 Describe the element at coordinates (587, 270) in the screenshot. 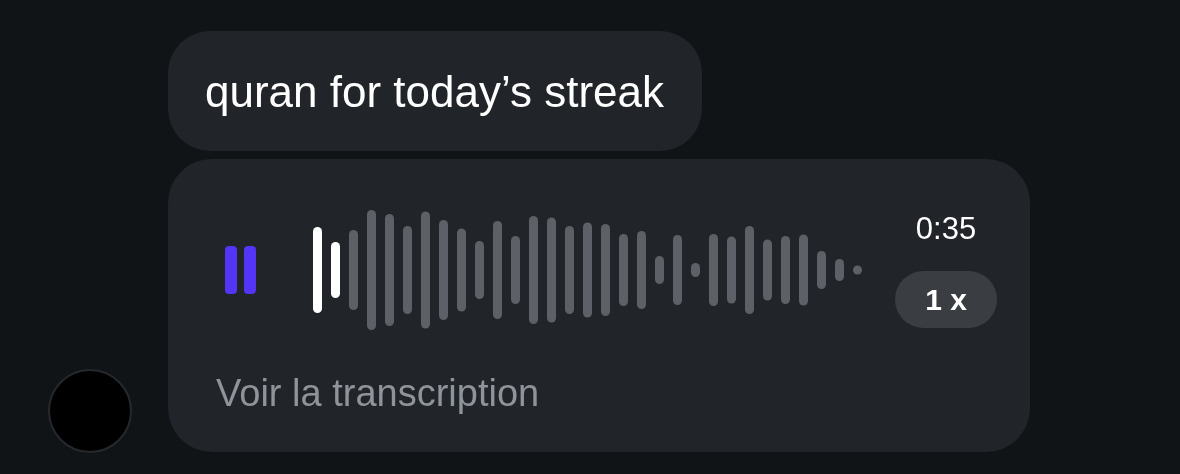

I see `waveform-drawing` at that location.